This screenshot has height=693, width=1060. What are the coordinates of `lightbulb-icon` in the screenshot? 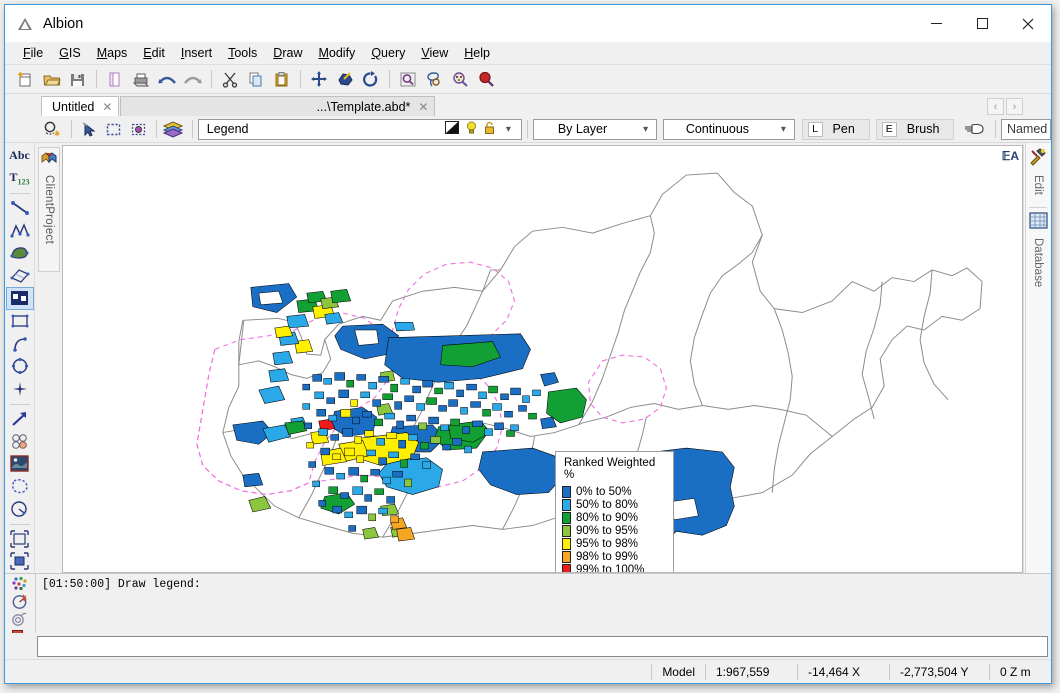 It's located at (471, 129).